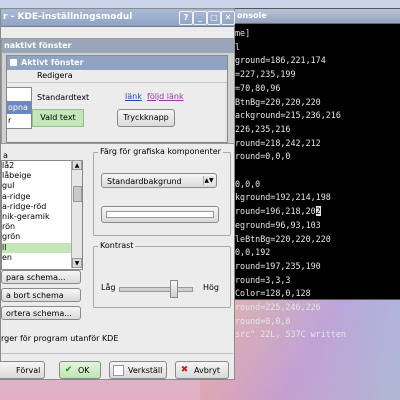 This screenshot has height=400, width=400. Describe the element at coordinates (41, 295) in the screenshot. I see `remove-schema-button: a bort schema` at that location.